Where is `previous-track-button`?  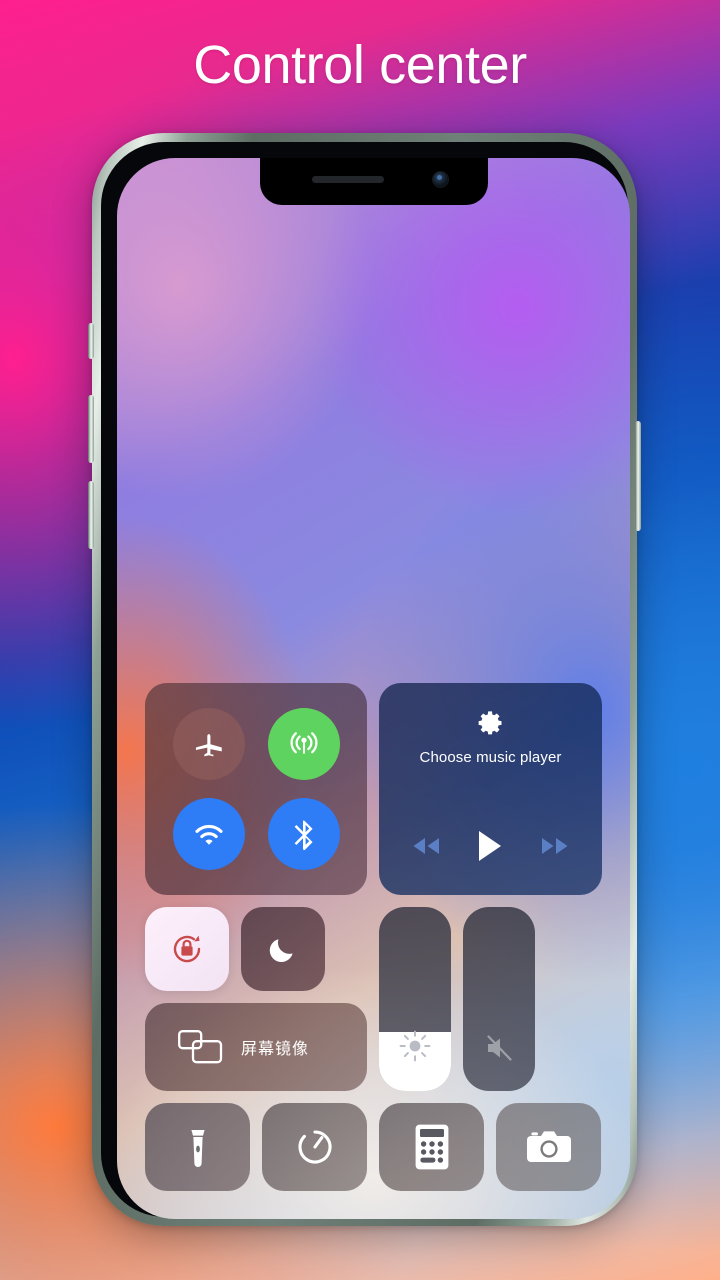
previous-track-button is located at coordinates (426, 846).